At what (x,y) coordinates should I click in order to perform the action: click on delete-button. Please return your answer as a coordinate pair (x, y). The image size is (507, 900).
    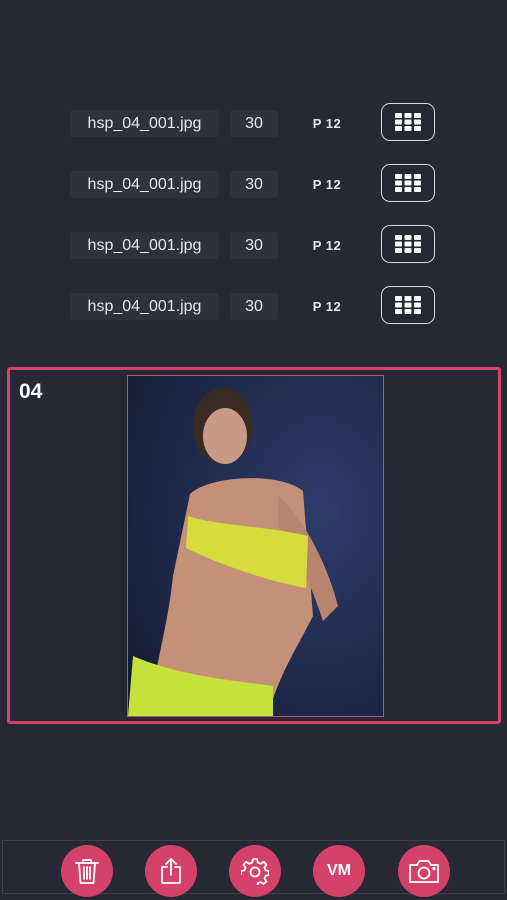
    Looking at the image, I should click on (87, 871).